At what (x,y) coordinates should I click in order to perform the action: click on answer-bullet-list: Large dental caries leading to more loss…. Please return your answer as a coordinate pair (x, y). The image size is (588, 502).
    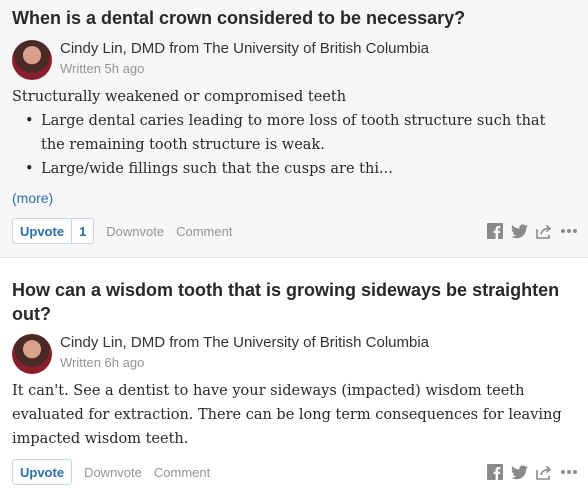
    Looking at the image, I should click on (292, 145).